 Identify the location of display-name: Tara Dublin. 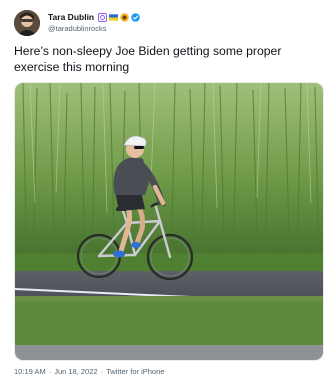
(71, 17).